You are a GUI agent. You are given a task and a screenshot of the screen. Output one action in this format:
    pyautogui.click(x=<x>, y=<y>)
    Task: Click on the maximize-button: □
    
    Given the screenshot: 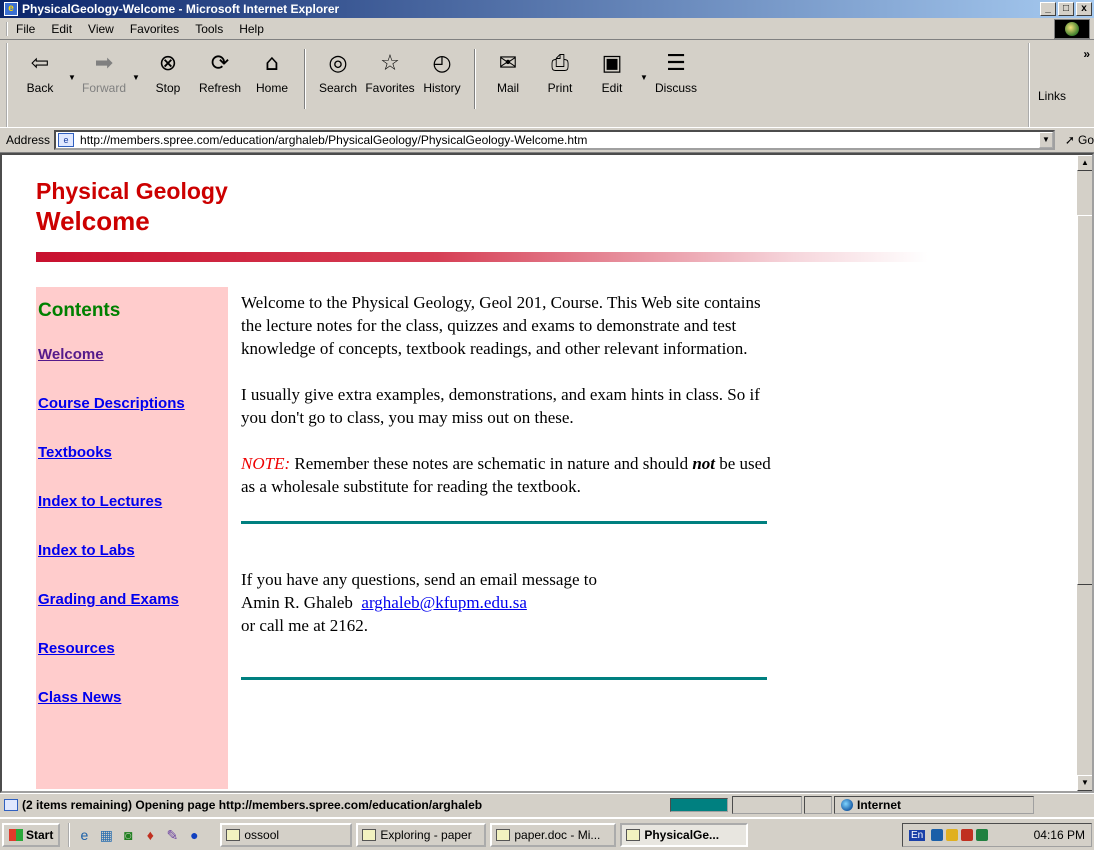 What is the action you would take?
    pyautogui.click(x=1066, y=9)
    